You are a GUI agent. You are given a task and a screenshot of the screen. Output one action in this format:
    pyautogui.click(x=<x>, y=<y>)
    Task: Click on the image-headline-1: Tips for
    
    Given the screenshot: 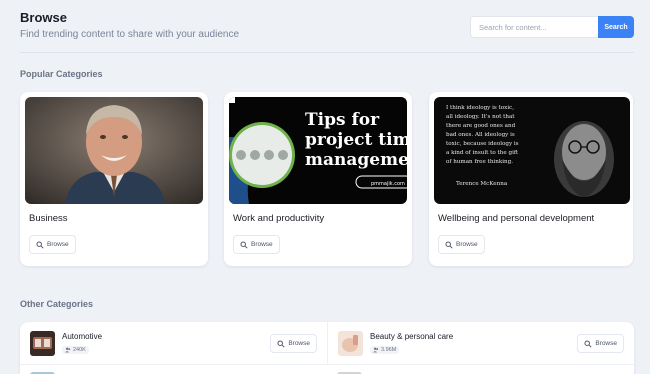 What is the action you would take?
    pyautogui.click(x=342, y=120)
    